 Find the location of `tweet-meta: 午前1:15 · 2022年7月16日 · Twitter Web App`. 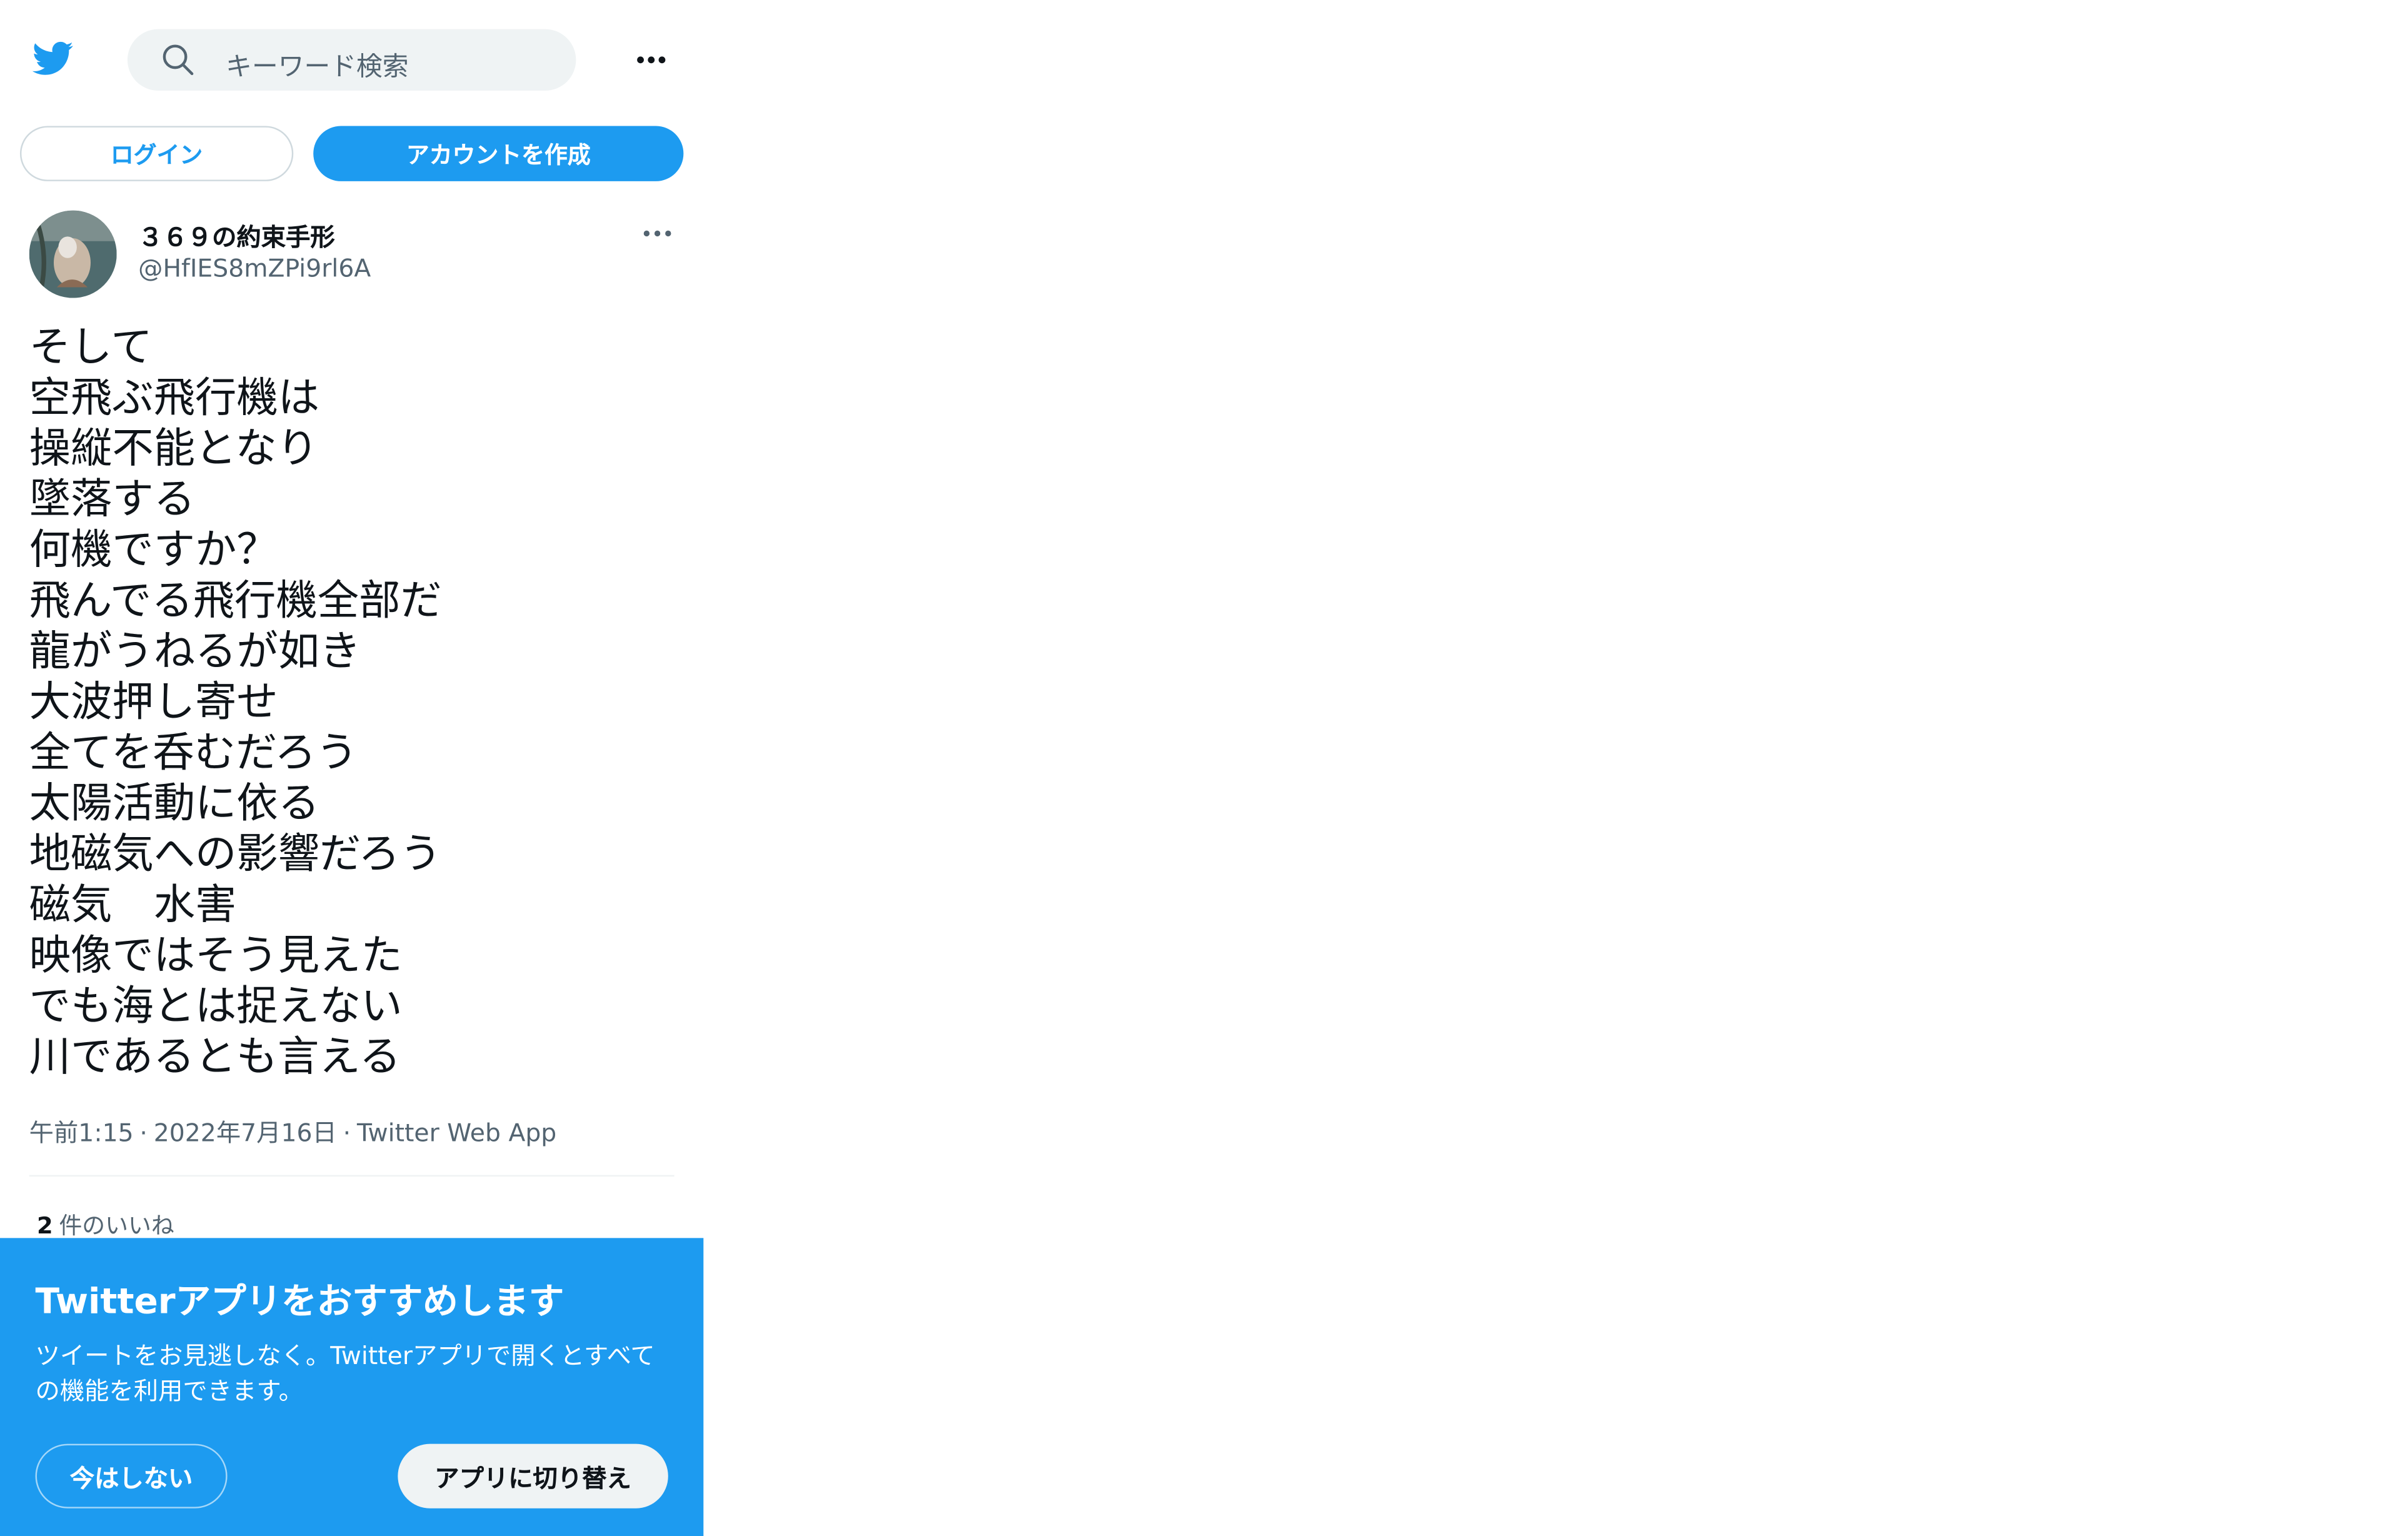

tweet-meta: 午前1:15 · 2022年7月16日 · Twitter Web App is located at coordinates (293, 1130).